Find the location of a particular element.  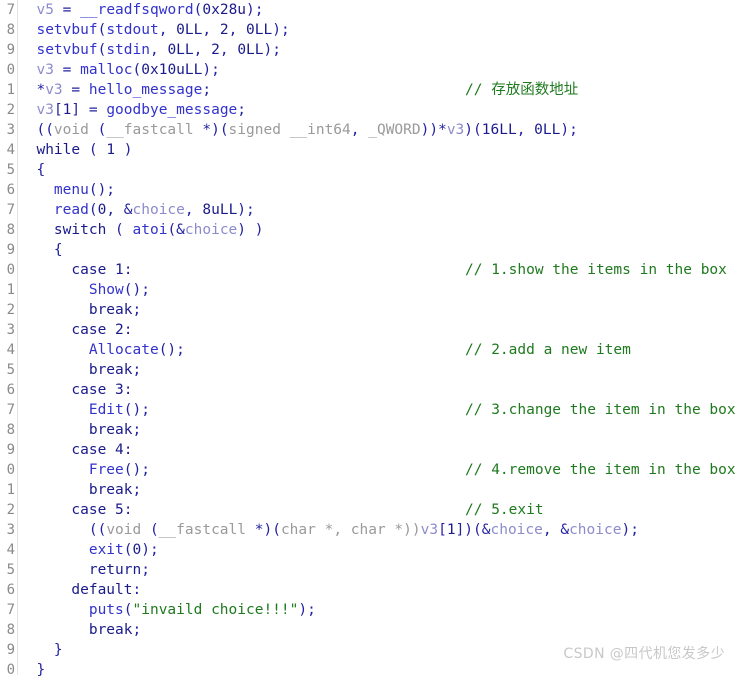

token-pun: (); is located at coordinates (136, 470).